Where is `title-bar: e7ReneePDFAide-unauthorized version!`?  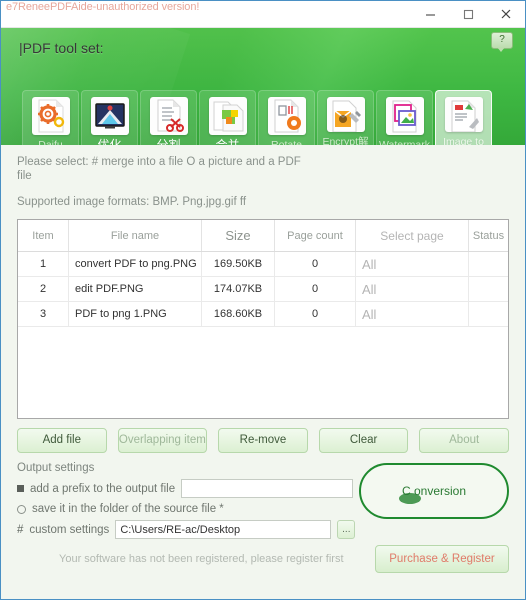 title-bar: e7ReneePDFAide-unauthorized version! is located at coordinates (263, 14).